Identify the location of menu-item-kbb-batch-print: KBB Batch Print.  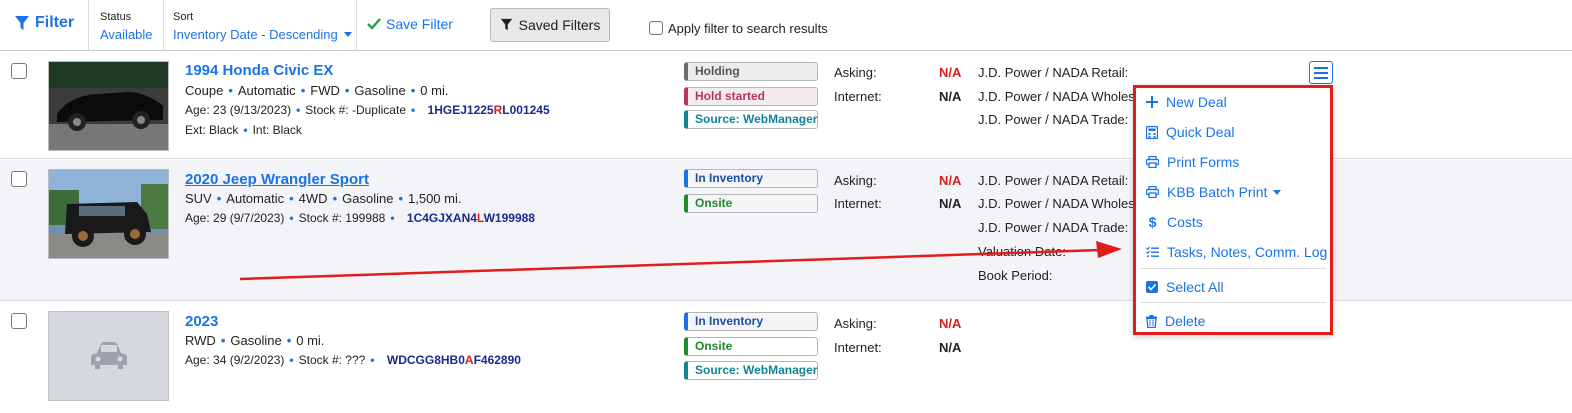
(1214, 192).